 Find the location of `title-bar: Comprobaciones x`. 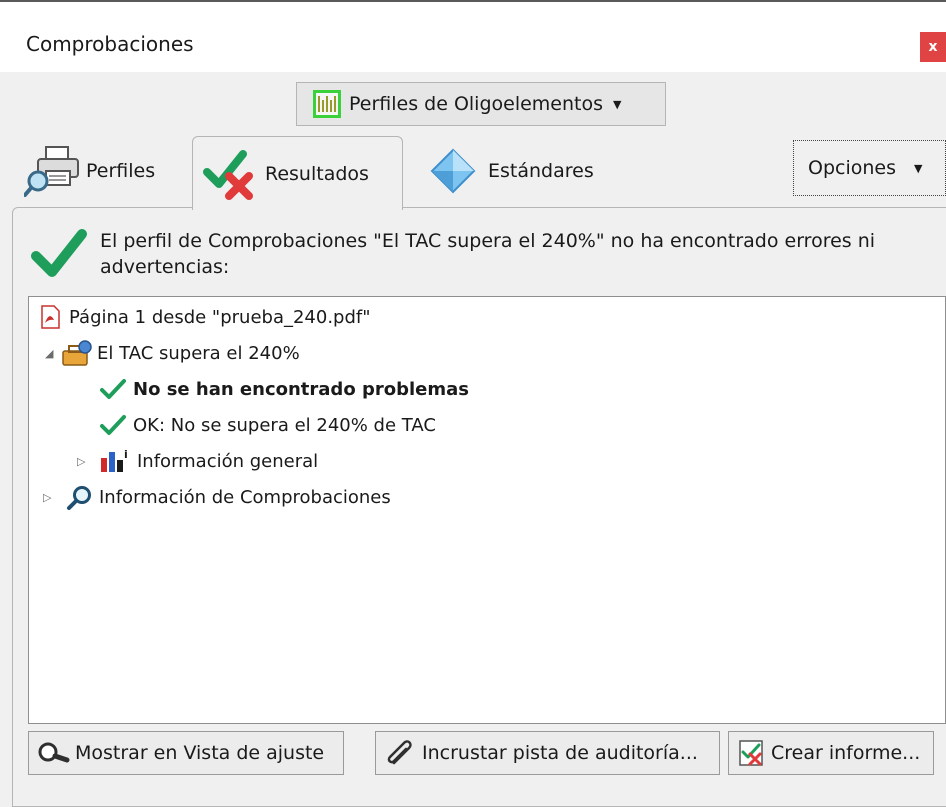

title-bar: Comprobaciones x is located at coordinates (473, 37).